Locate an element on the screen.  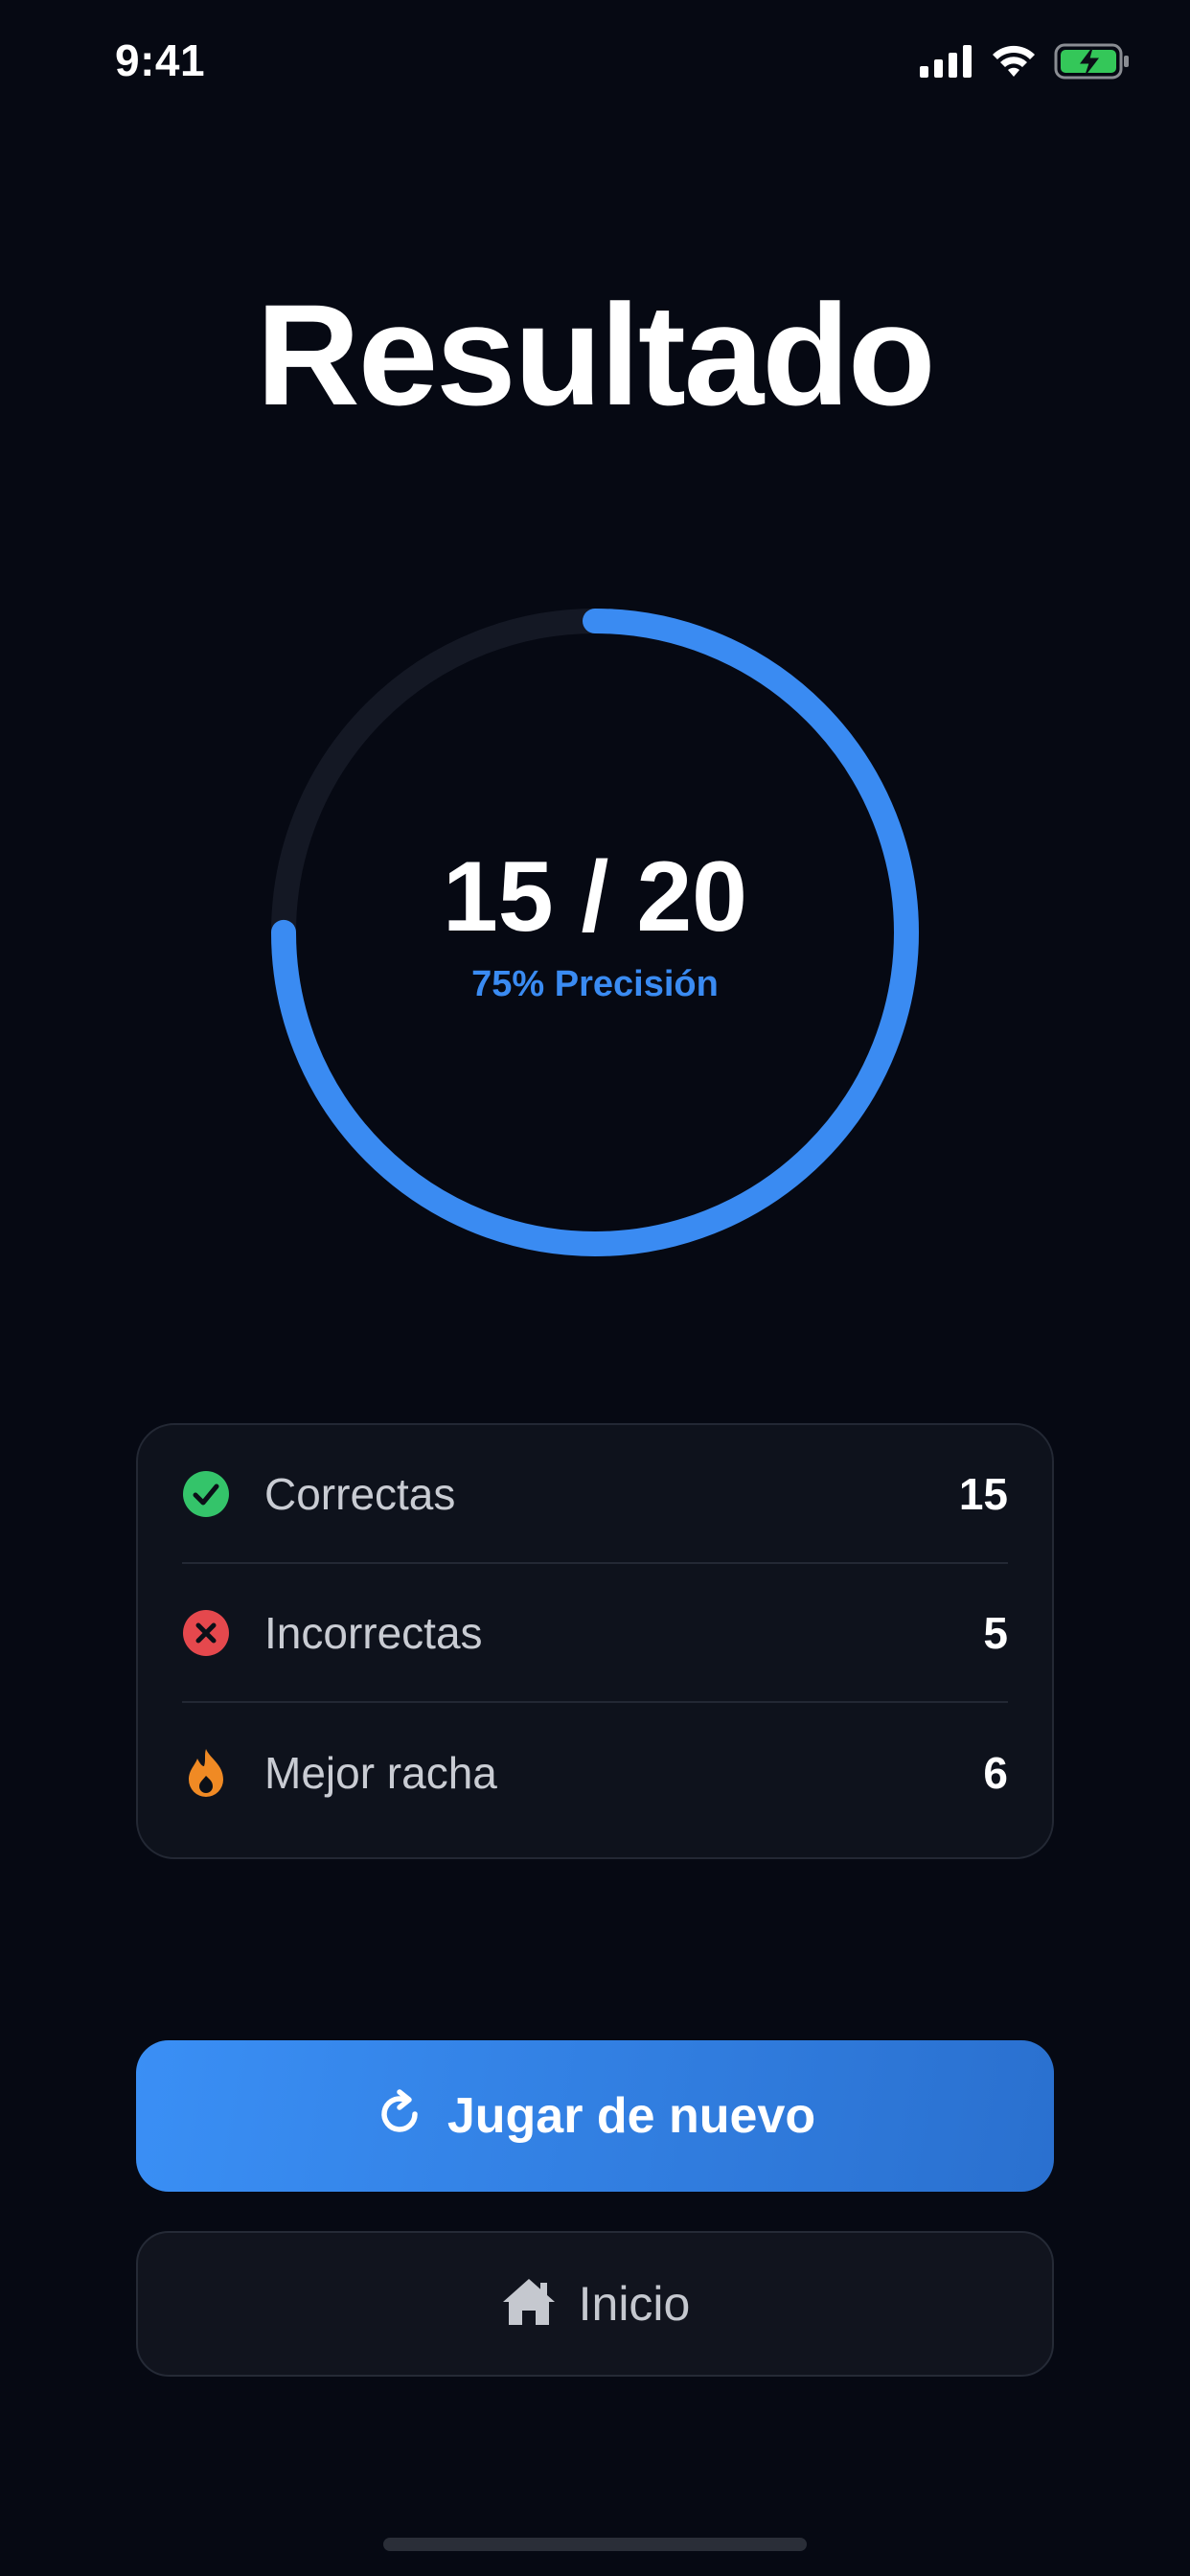
accuracy-text: 75% Precisión is located at coordinates (595, 983).